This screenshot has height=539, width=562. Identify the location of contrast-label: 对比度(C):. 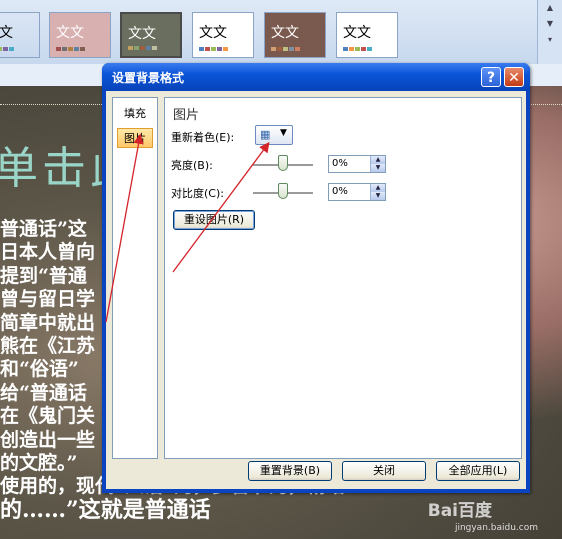
(197, 193).